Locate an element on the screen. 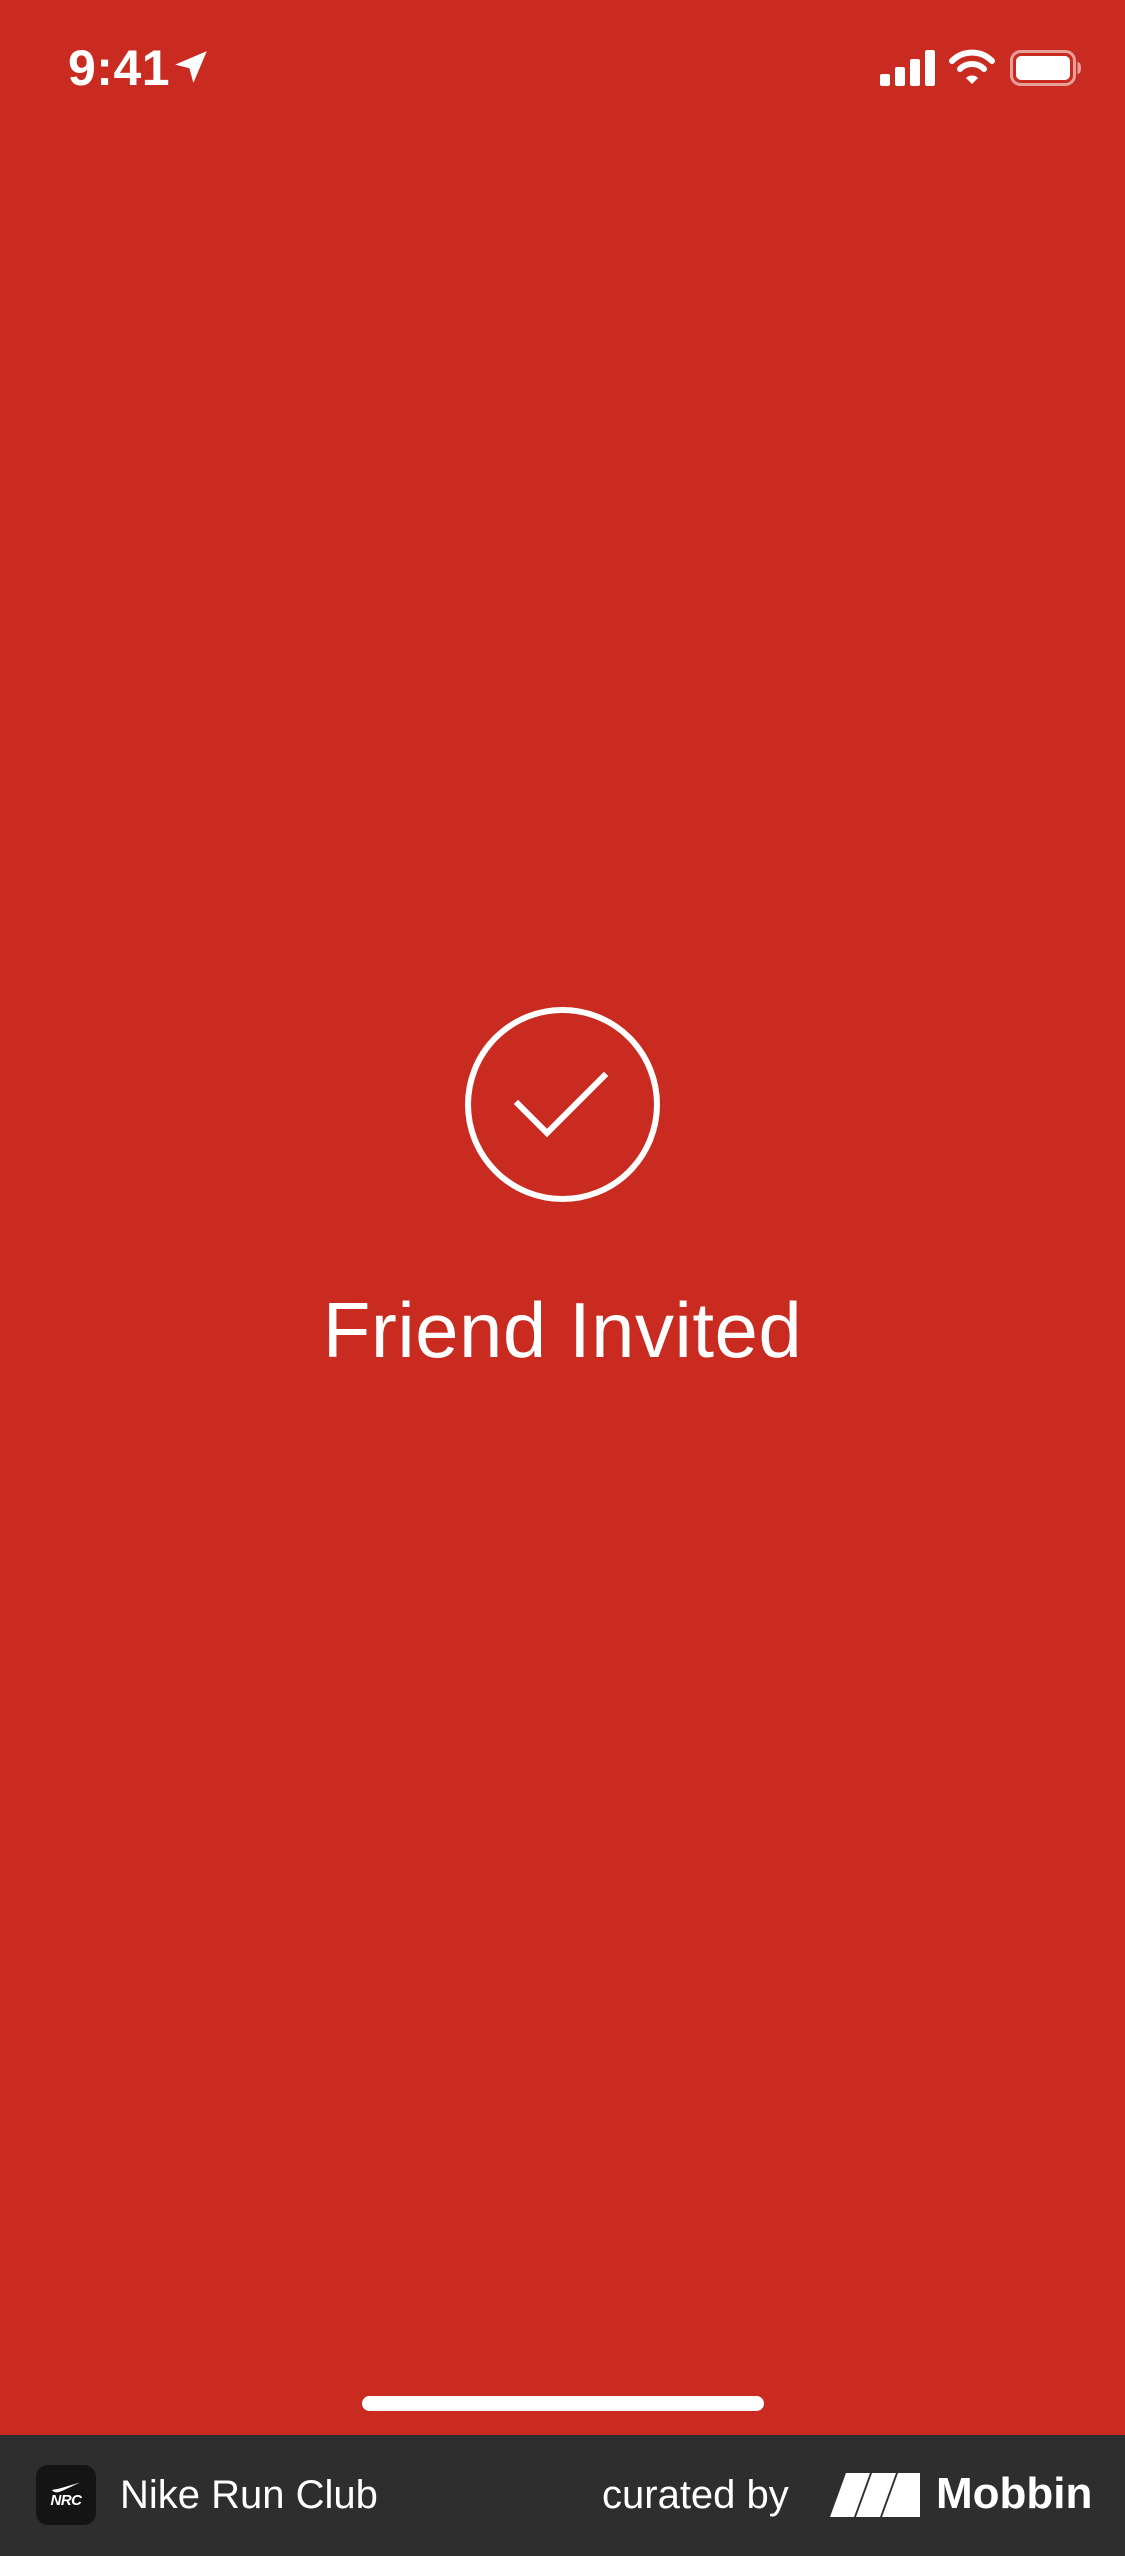  app-icon: NRC is located at coordinates (66, 2495).